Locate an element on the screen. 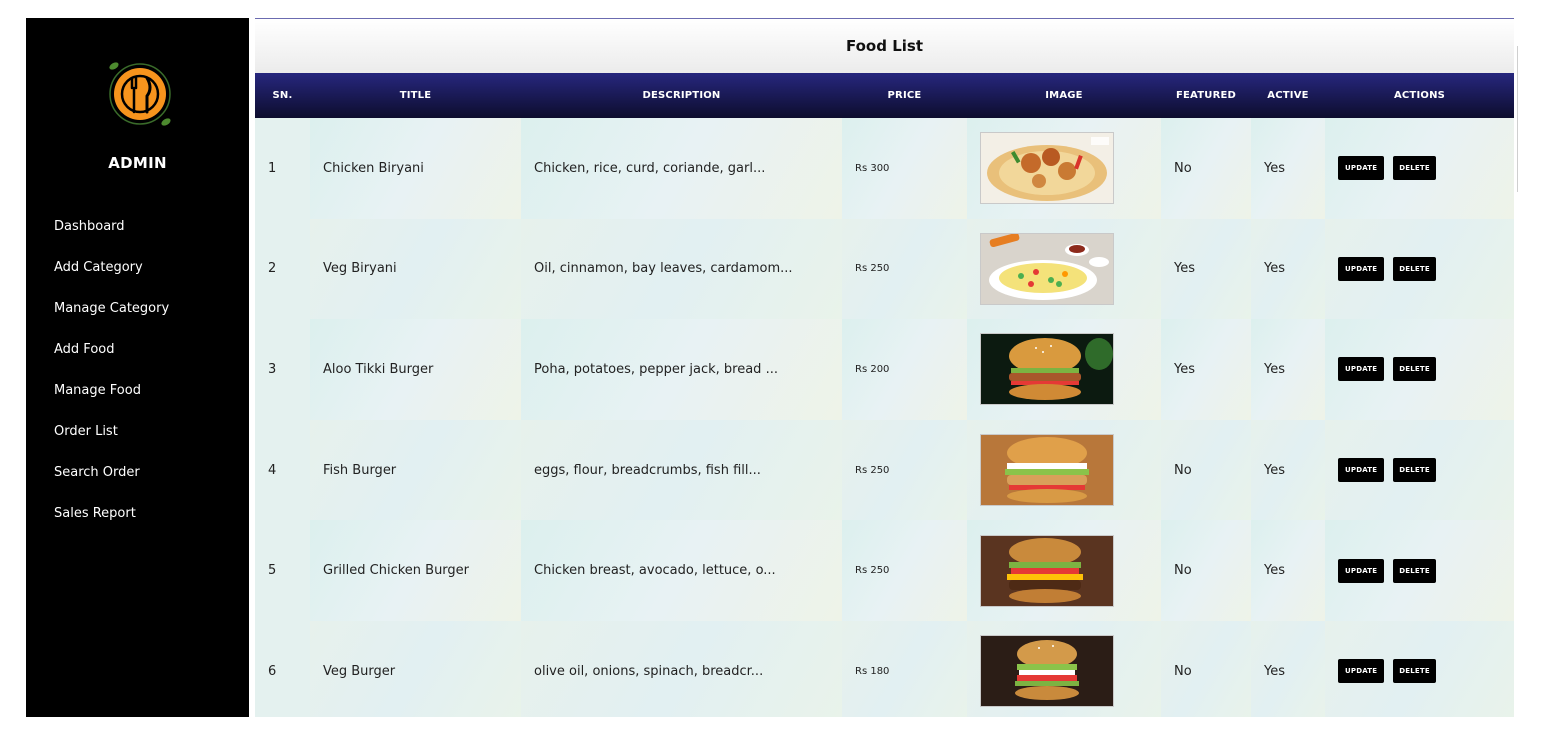  admin-title: ADMIN is located at coordinates (137, 163).